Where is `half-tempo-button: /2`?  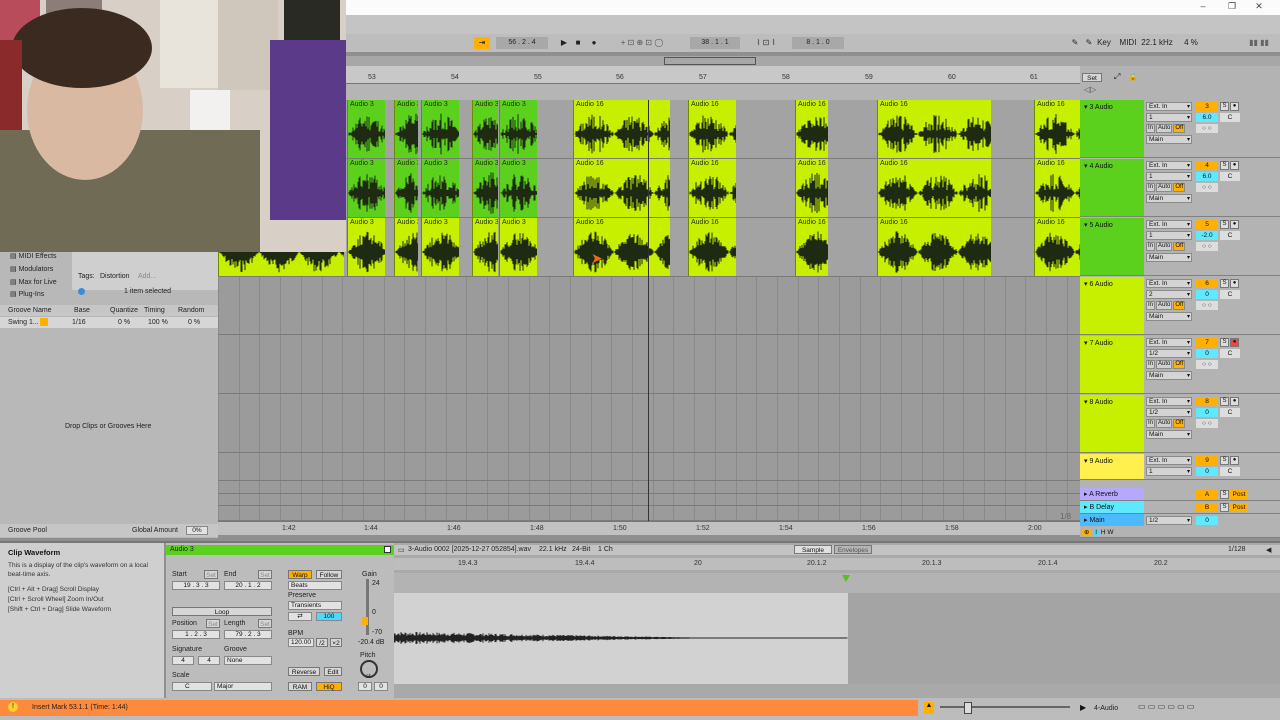
half-tempo-button: /2 is located at coordinates (322, 642).